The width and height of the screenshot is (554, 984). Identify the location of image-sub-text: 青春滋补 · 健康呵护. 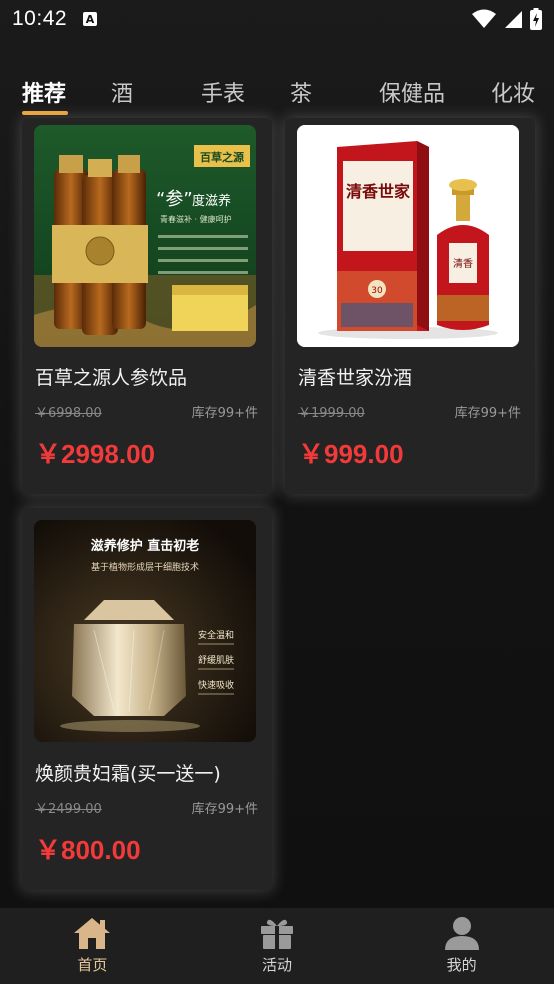
(196, 219).